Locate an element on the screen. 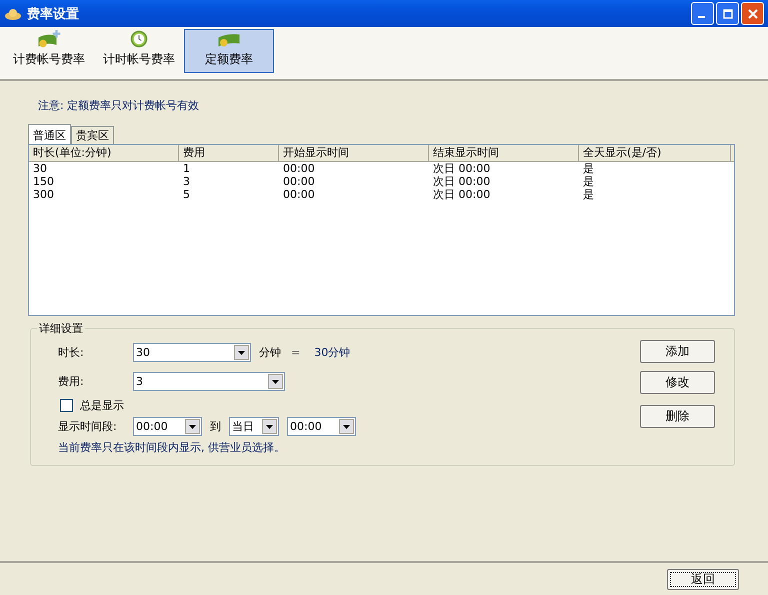 The height and width of the screenshot is (595, 768). table-cell: 300 is located at coordinates (43, 194).